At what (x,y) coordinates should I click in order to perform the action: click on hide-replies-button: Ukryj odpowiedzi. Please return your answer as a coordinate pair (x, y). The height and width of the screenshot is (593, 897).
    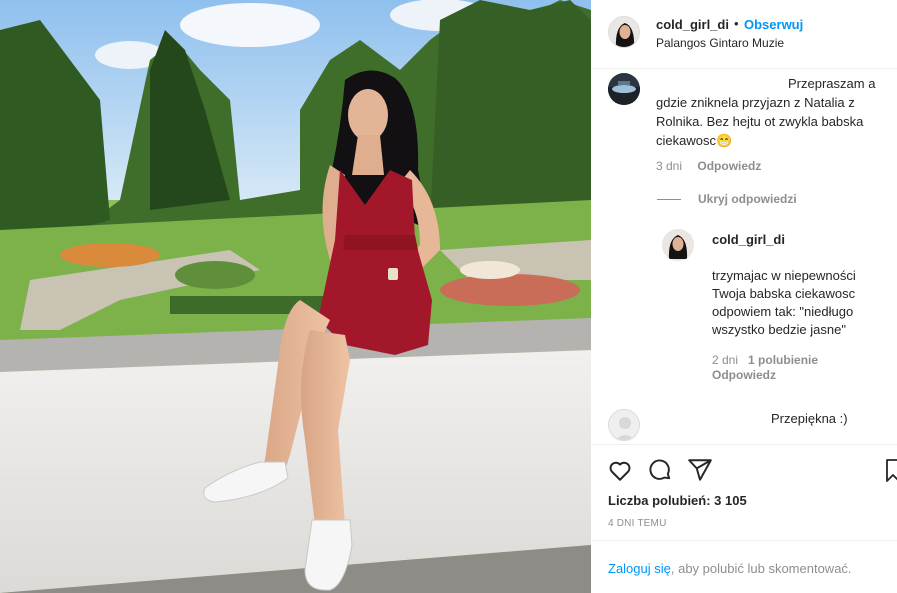
    Looking at the image, I should click on (747, 199).